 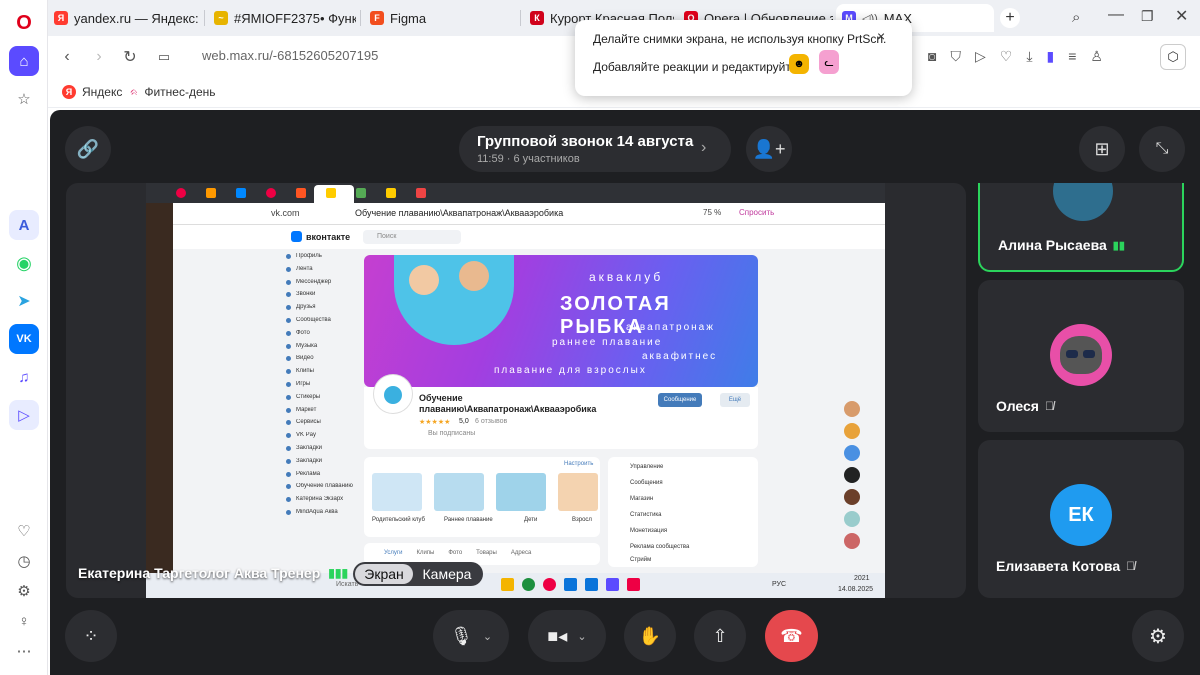 I want to click on rating-stars: ★★★★★, so click(x=435, y=422).